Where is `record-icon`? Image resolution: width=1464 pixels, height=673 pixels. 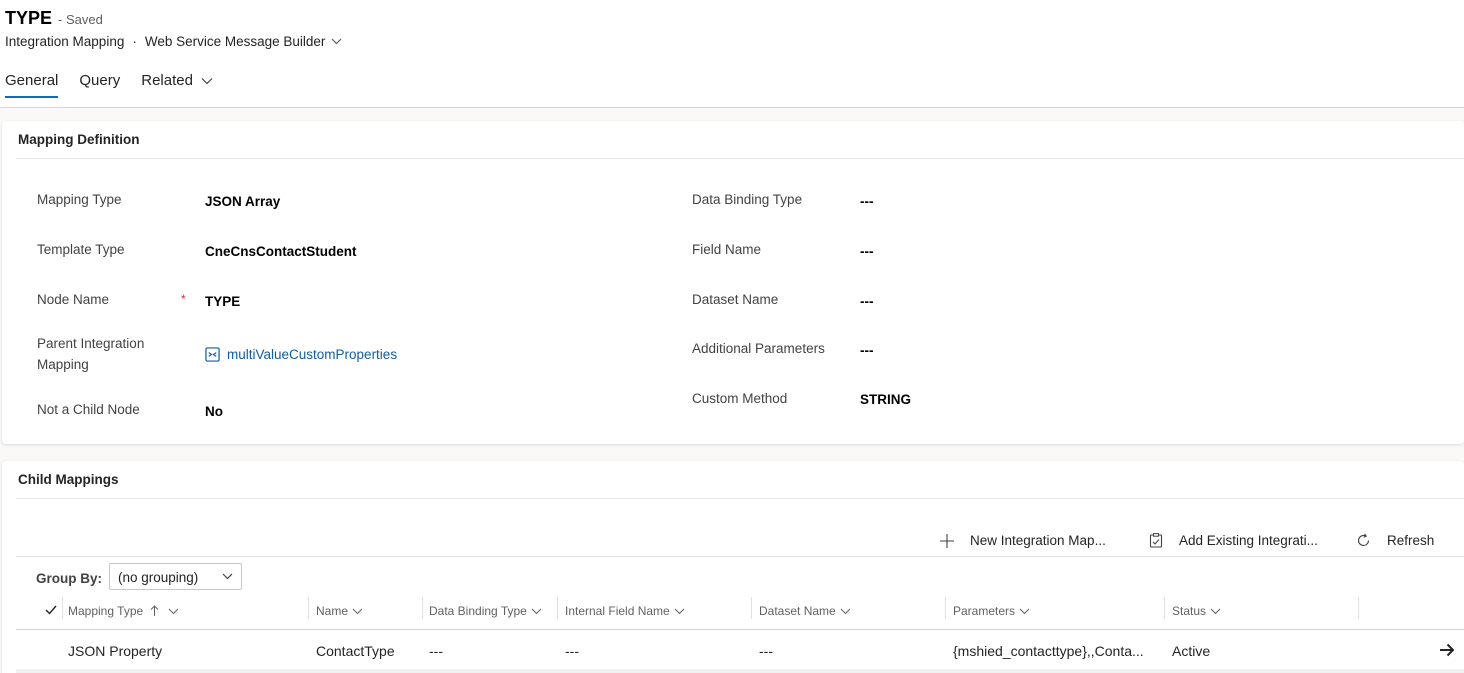 record-icon is located at coordinates (212, 354).